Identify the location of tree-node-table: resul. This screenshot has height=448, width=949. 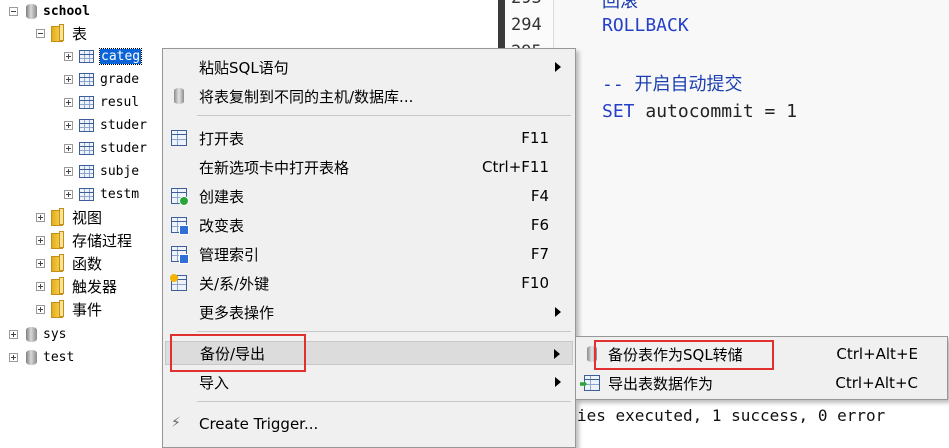
(101, 102).